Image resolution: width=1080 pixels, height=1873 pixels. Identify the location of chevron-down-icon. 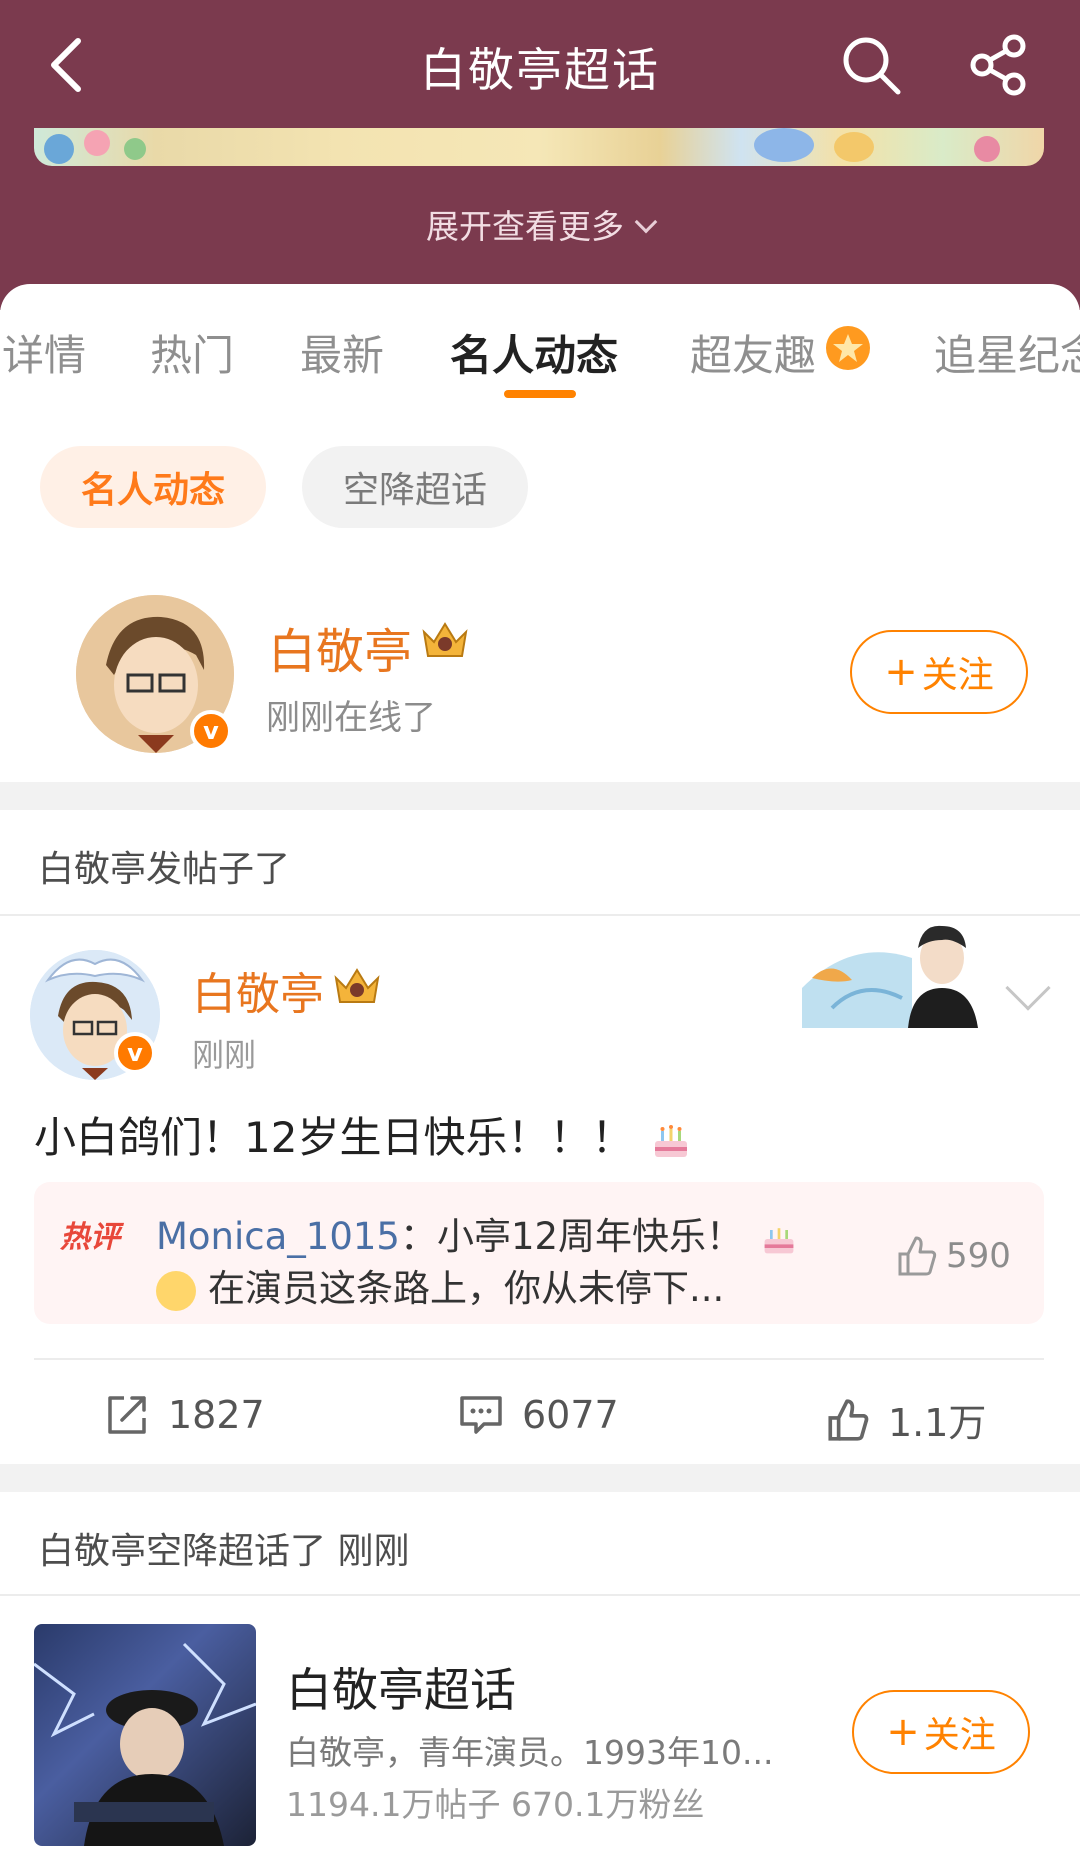
(646, 222).